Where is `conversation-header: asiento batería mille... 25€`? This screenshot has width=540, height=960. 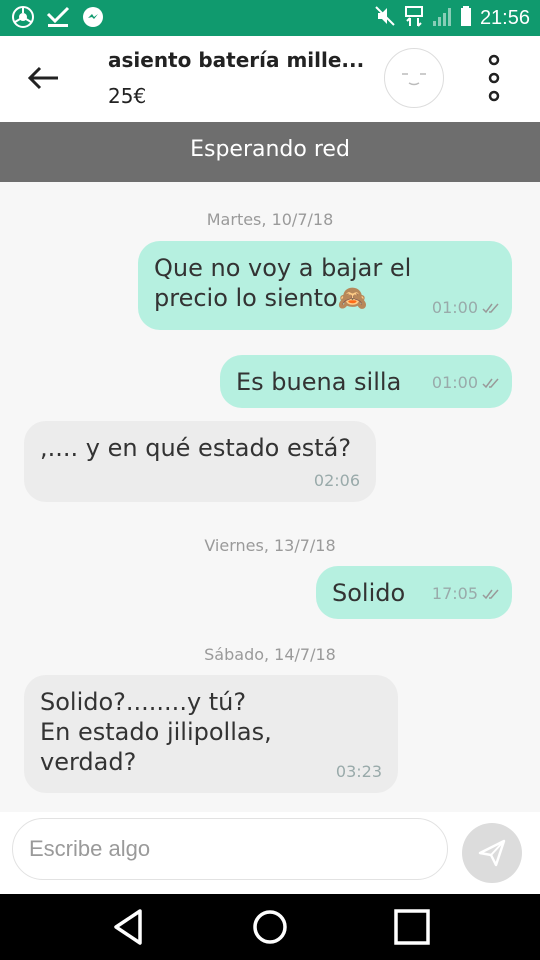 conversation-header: asiento batería mille... 25€ is located at coordinates (270, 79).